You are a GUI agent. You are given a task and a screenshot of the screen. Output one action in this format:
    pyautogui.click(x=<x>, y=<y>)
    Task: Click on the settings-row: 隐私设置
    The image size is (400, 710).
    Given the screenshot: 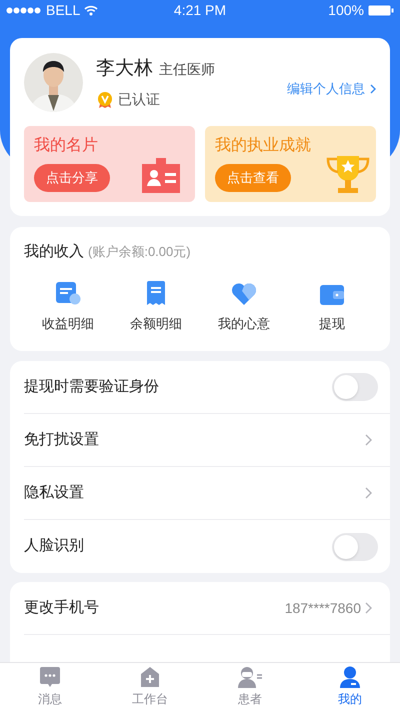 What is the action you would take?
    pyautogui.click(x=207, y=493)
    